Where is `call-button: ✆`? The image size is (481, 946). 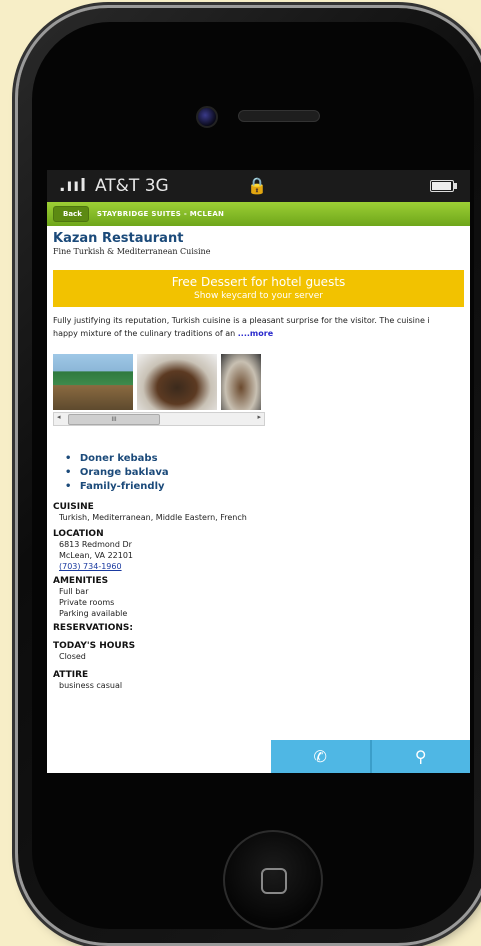 call-button: ✆ is located at coordinates (320, 756).